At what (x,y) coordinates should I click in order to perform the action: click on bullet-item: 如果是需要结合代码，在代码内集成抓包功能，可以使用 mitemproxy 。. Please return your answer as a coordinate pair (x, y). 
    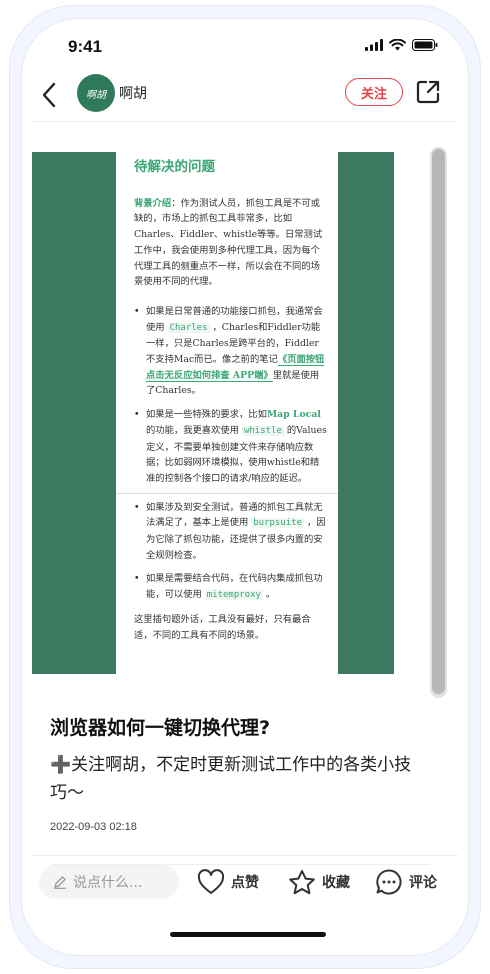
    Looking at the image, I should click on (231, 587).